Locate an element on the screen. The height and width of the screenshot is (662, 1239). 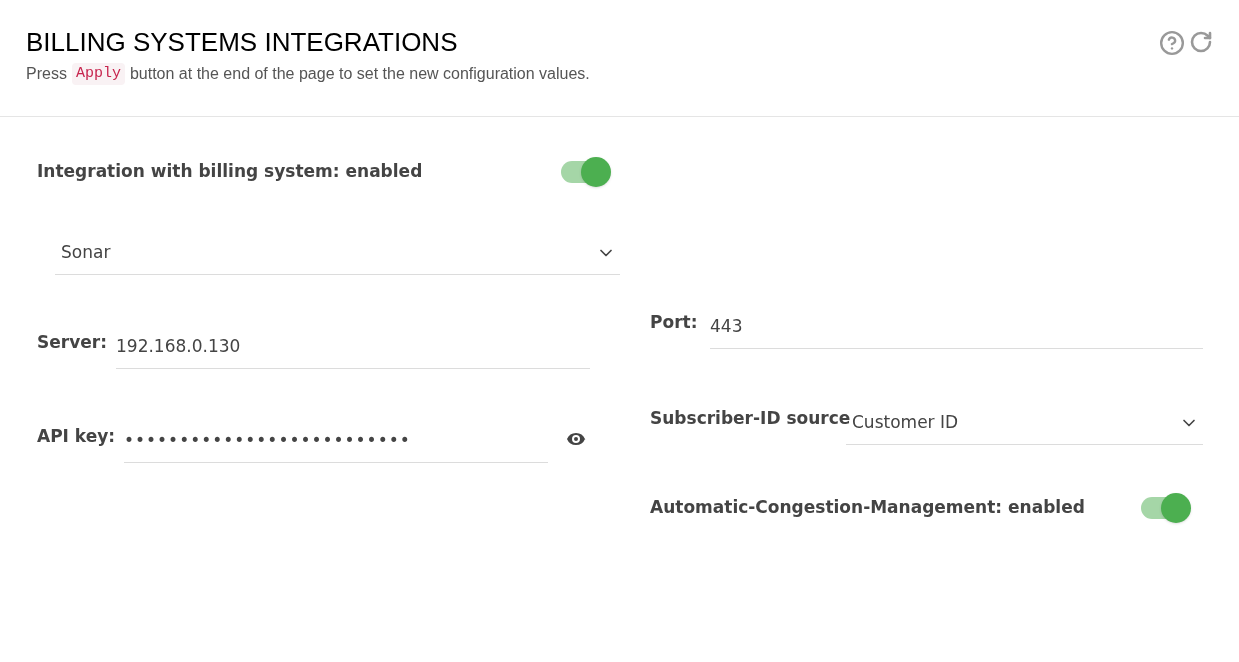
api-key-label: API key: is located at coordinates (77, 436).